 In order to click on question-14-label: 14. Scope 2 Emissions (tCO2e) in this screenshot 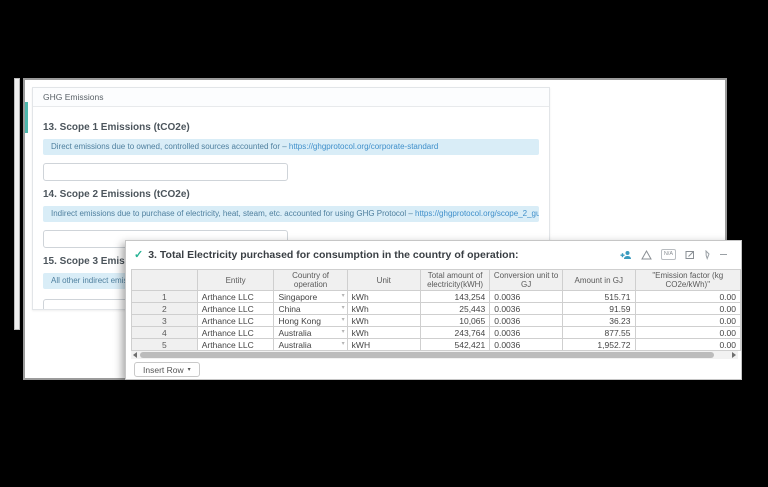, I will do `click(116, 194)`.